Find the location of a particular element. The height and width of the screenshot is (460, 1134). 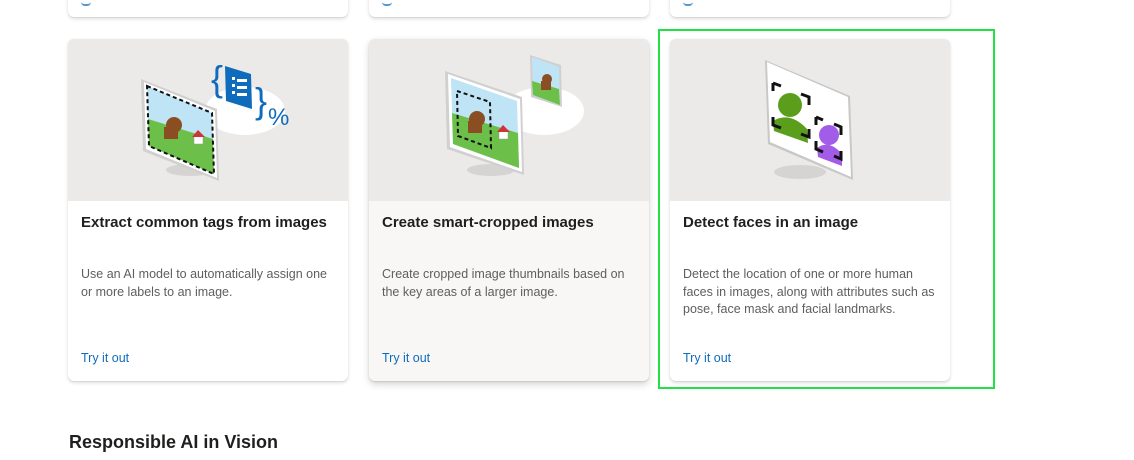

face-detection-illustration is located at coordinates (810, 120).